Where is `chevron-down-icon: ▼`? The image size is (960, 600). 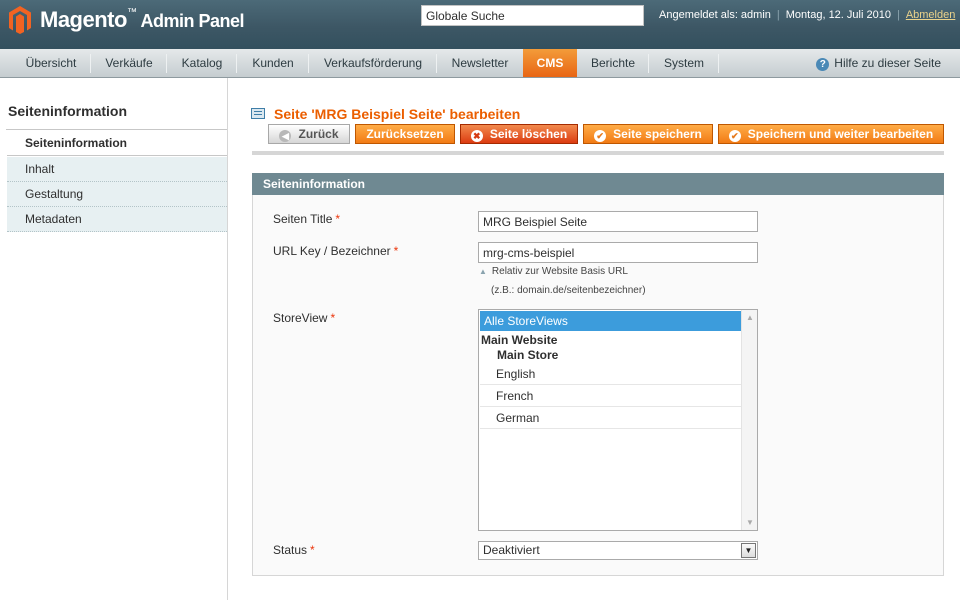 chevron-down-icon: ▼ is located at coordinates (748, 550).